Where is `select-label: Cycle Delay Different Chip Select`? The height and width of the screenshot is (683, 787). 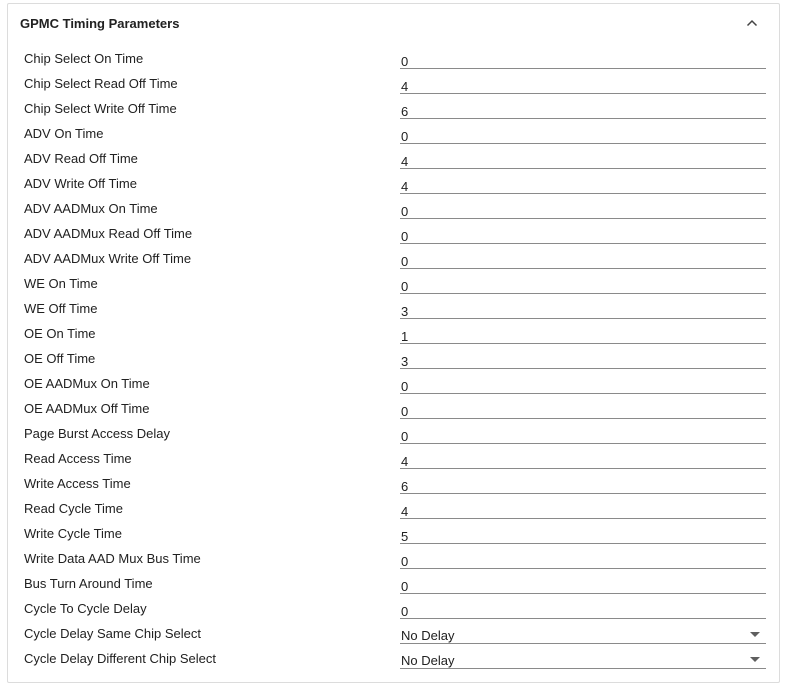
select-label: Cycle Delay Different Chip Select is located at coordinates (120, 658).